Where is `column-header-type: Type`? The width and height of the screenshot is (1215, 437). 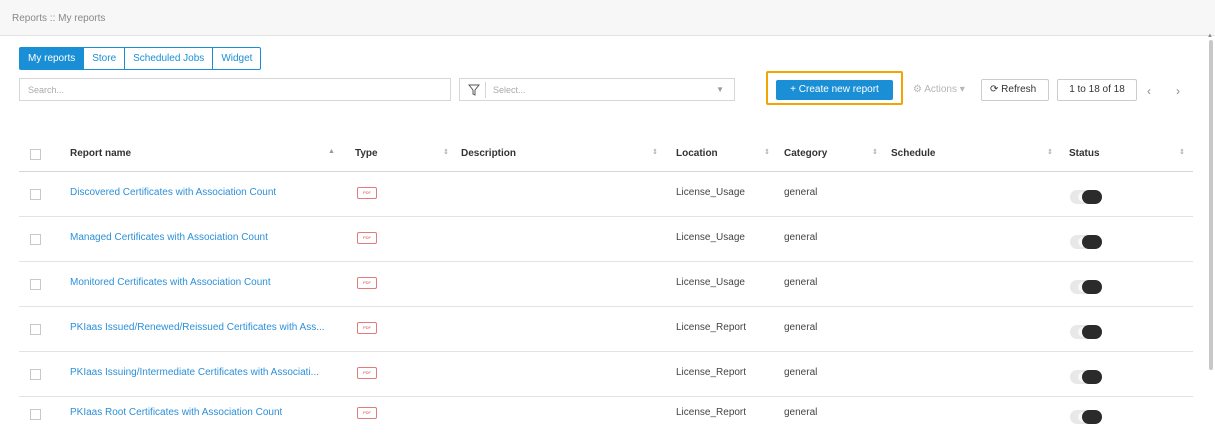 column-header-type: Type is located at coordinates (366, 153).